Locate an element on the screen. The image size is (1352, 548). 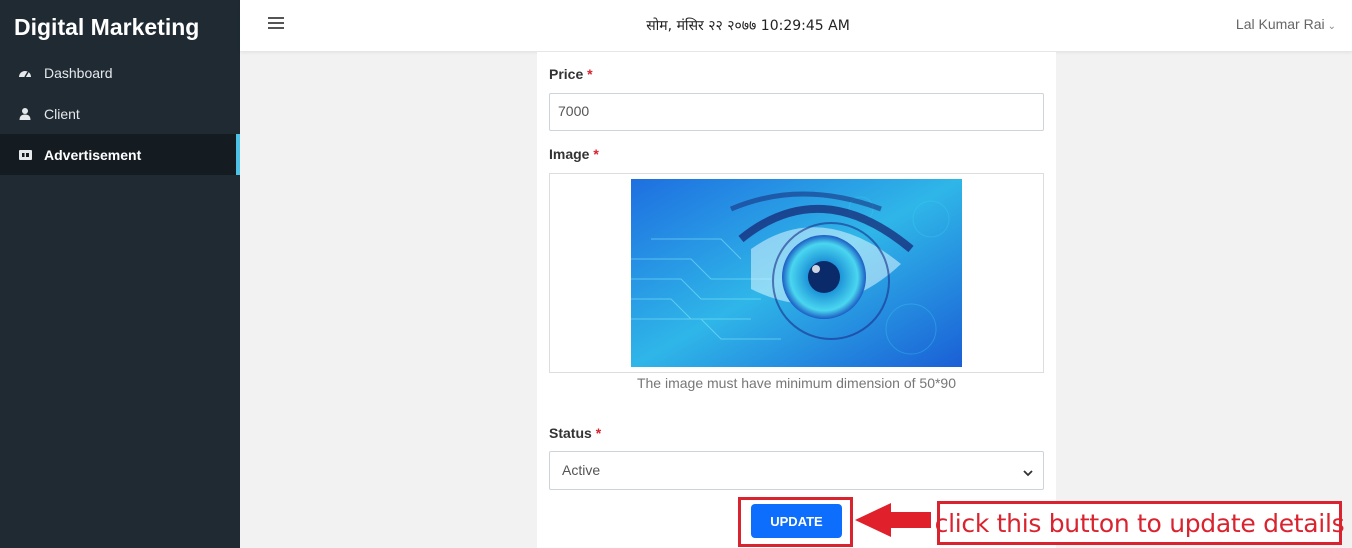
sidebar-item-client: Client is located at coordinates (120, 113).